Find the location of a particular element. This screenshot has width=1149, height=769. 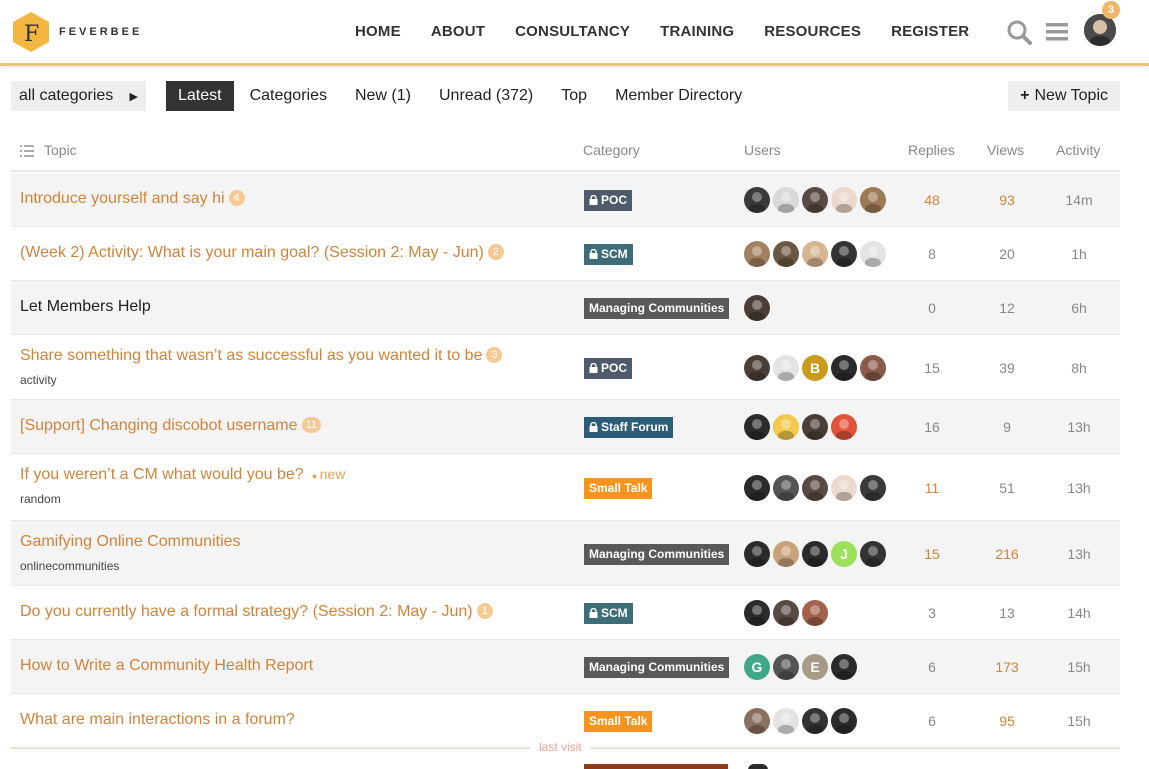

participant-avatar: B is located at coordinates (815, 367).